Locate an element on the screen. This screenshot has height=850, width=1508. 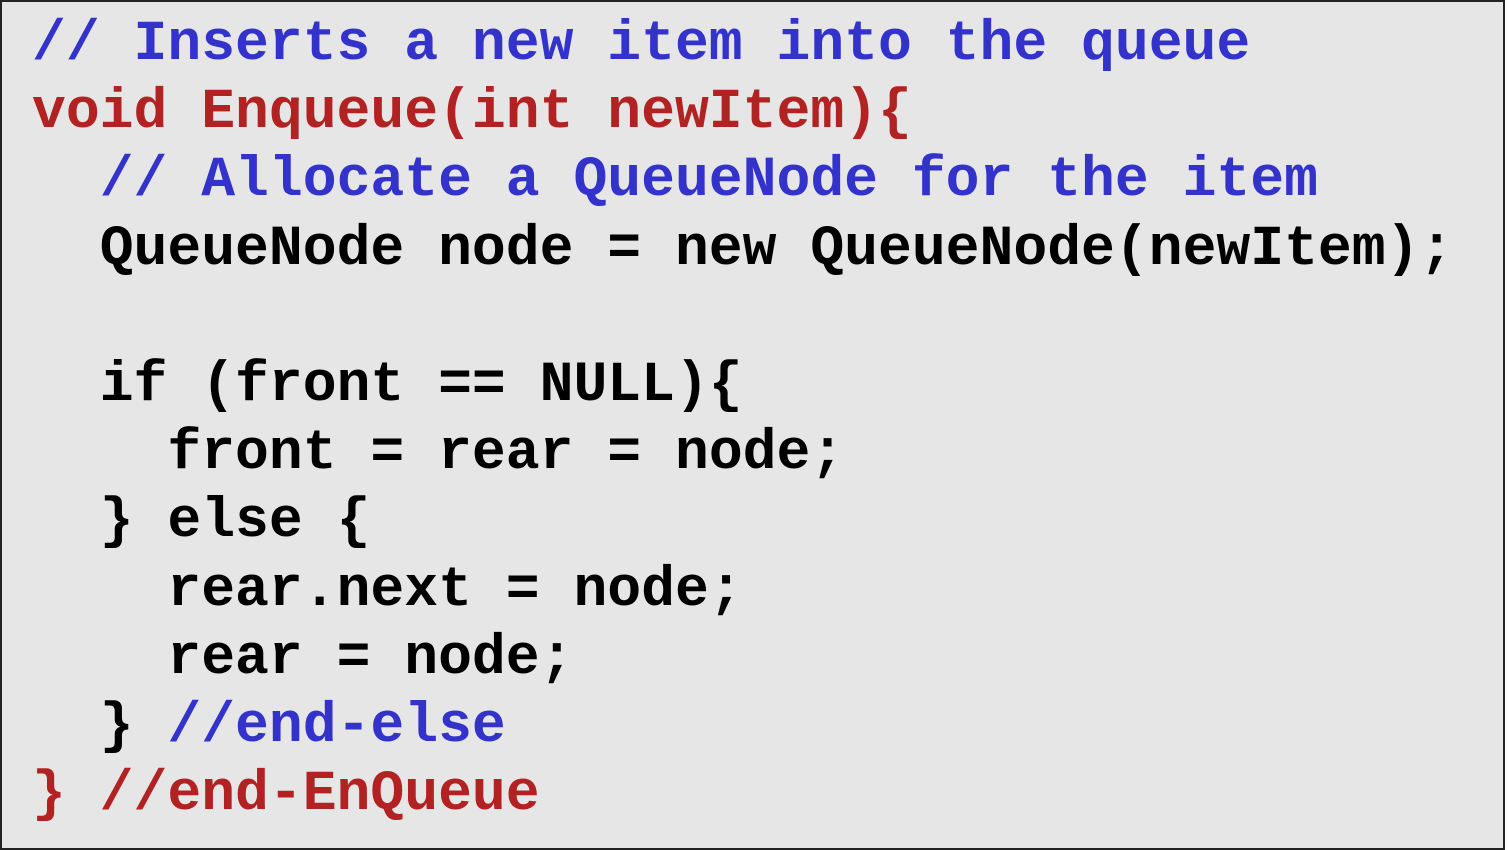
comment-text: // Allocate a QueueNode for the item is located at coordinates (708, 180).